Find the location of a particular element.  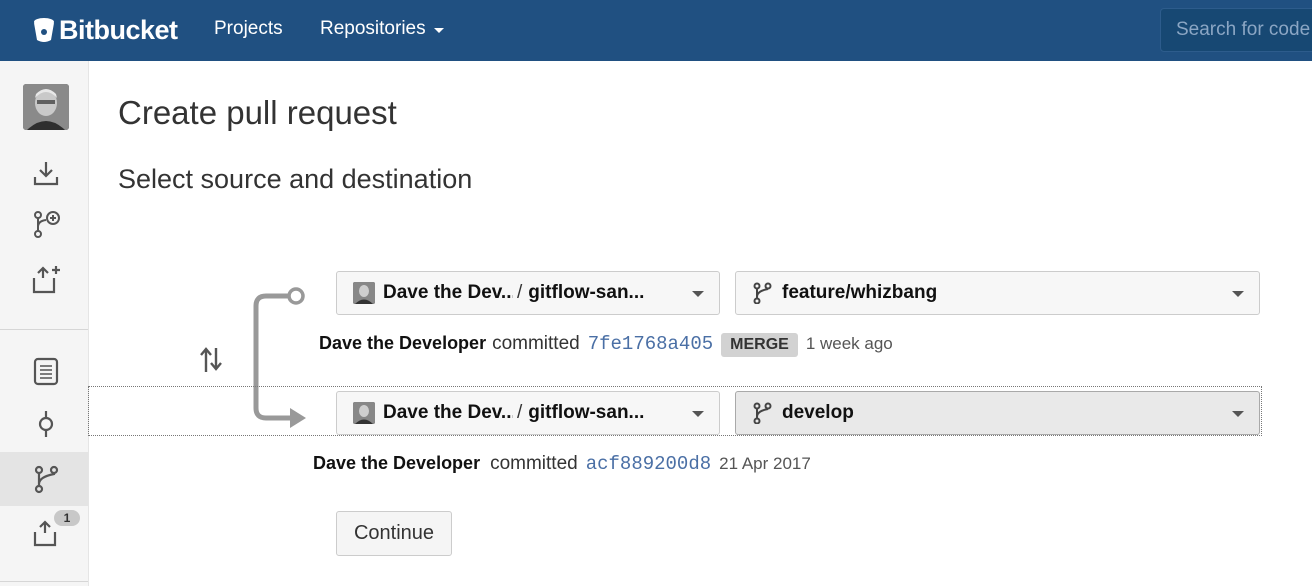

user-avatar is located at coordinates (46, 107).